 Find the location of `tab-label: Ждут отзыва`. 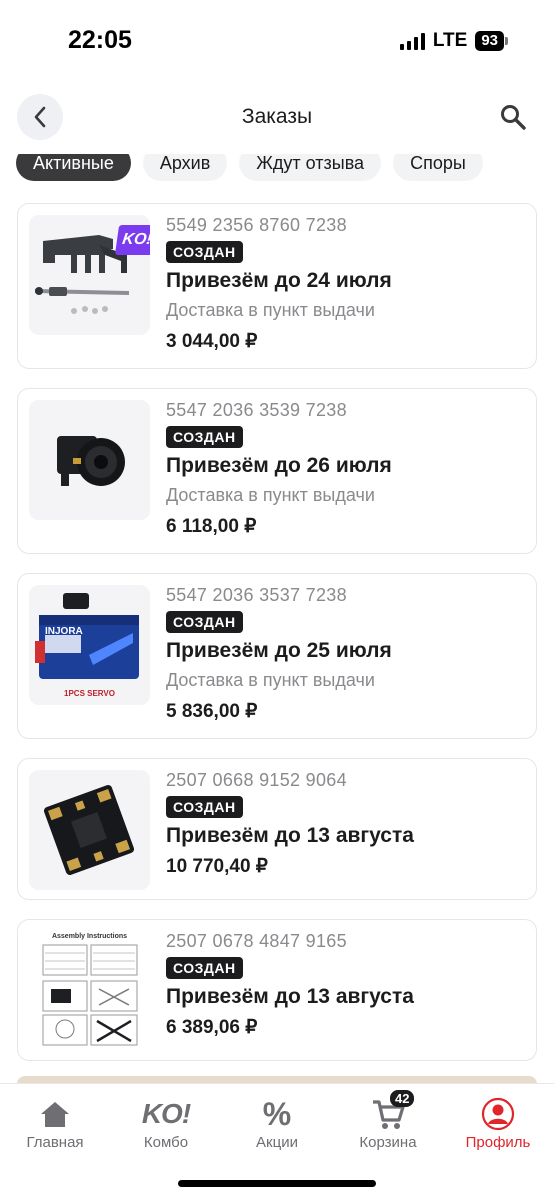

tab-label: Ждут отзыва is located at coordinates (310, 162).